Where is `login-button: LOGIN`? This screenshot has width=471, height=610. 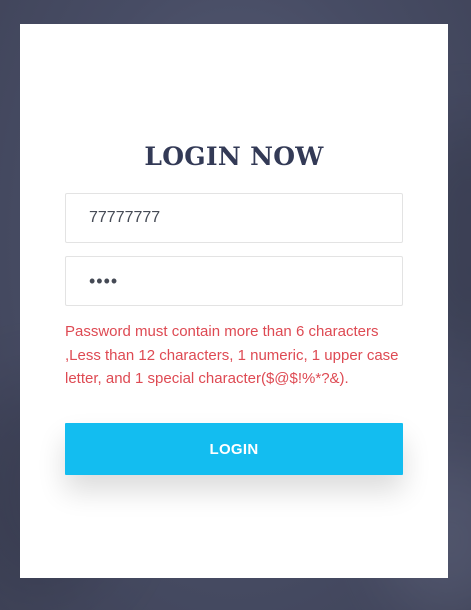 login-button: LOGIN is located at coordinates (234, 449).